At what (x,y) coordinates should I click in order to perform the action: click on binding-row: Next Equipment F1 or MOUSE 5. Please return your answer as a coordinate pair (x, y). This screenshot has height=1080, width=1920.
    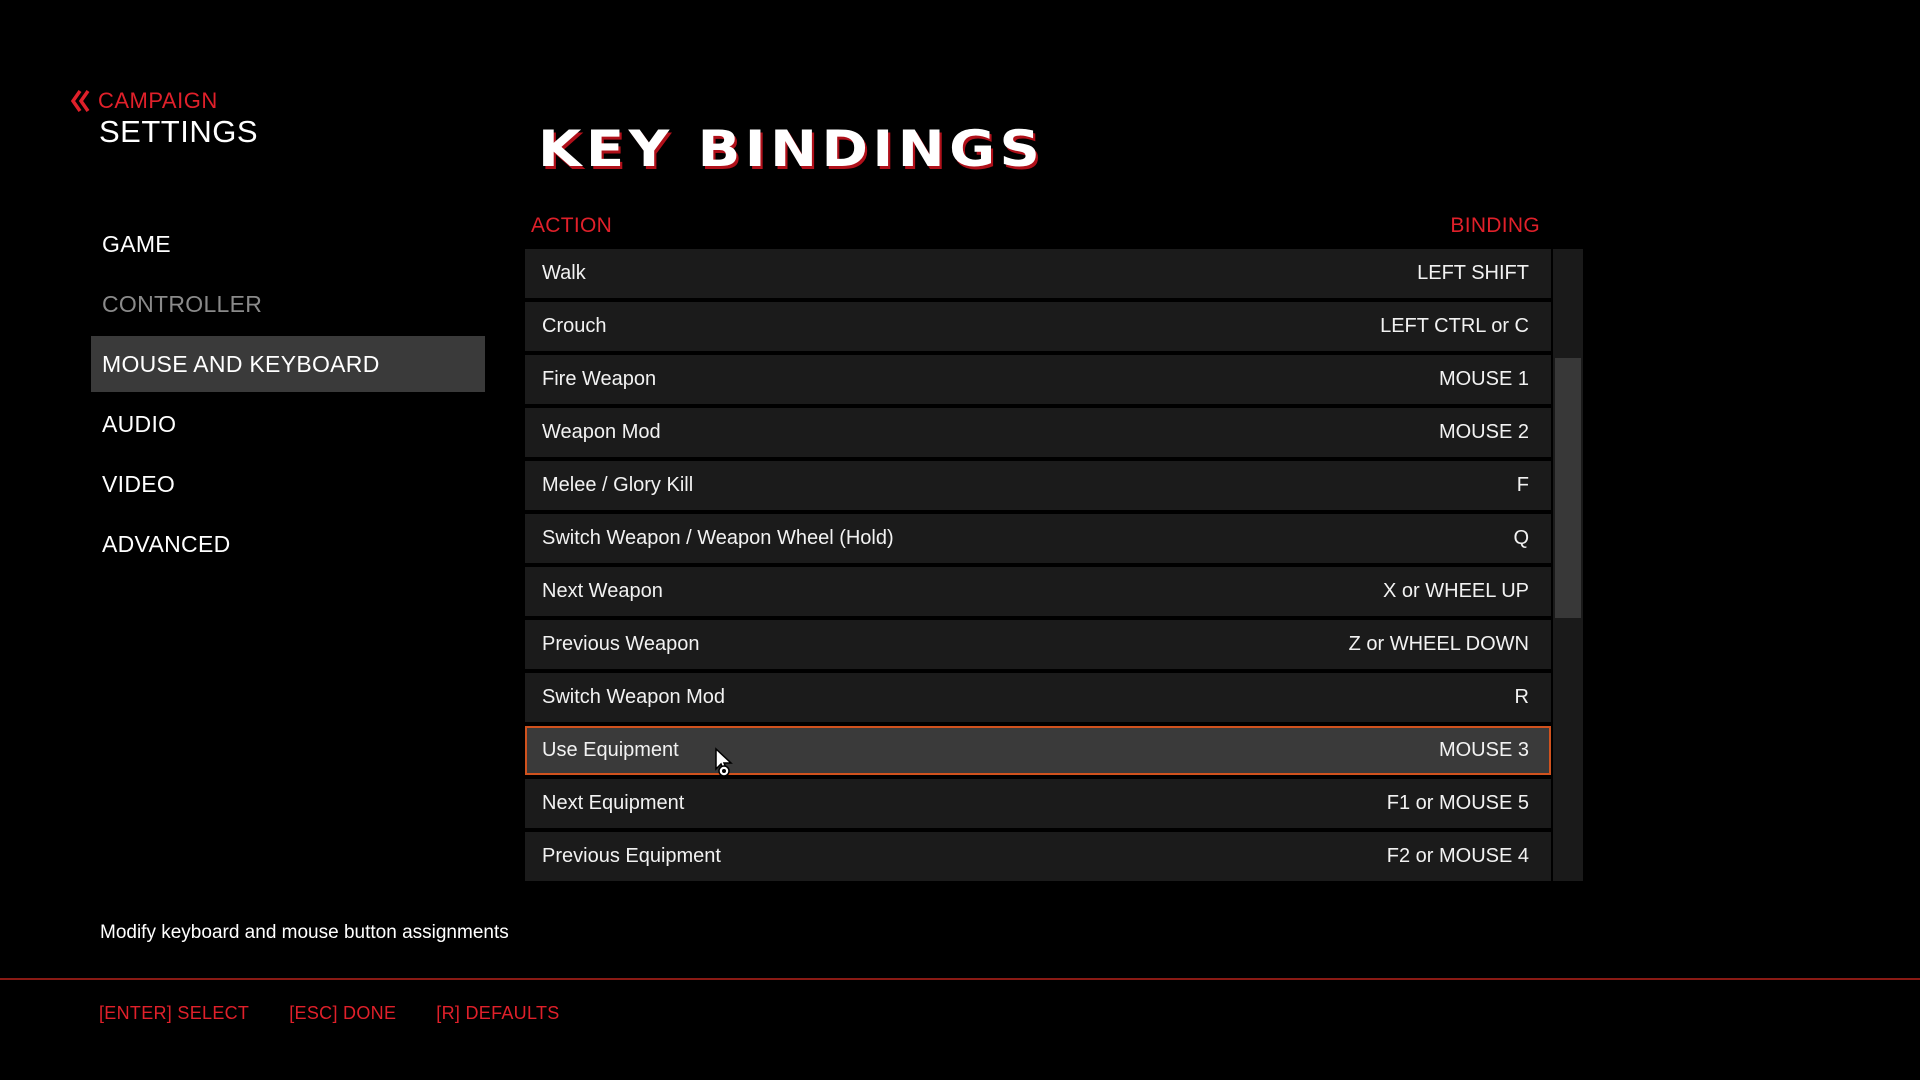
    Looking at the image, I should click on (1038, 803).